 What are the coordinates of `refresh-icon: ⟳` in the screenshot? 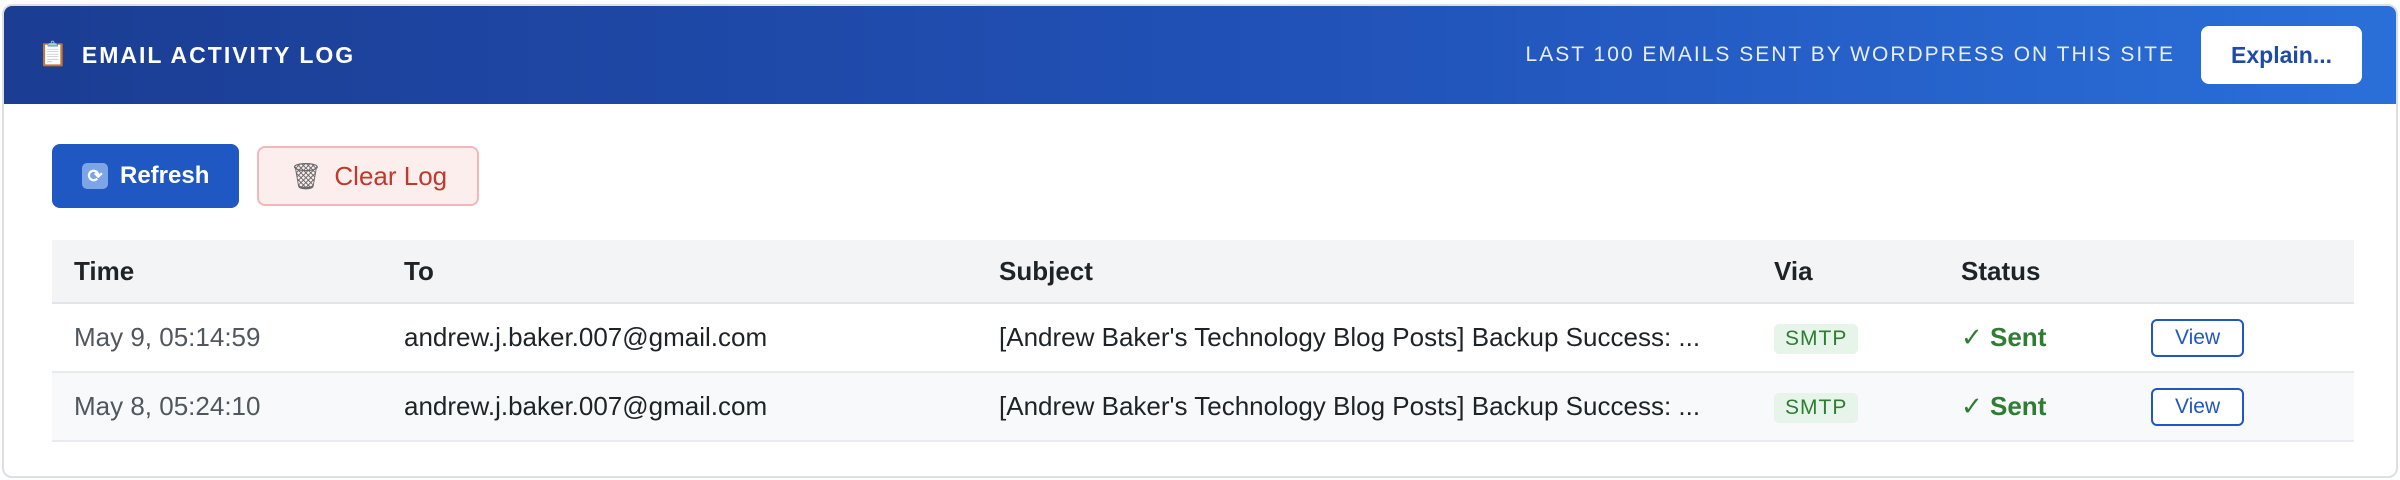 It's located at (95, 176).